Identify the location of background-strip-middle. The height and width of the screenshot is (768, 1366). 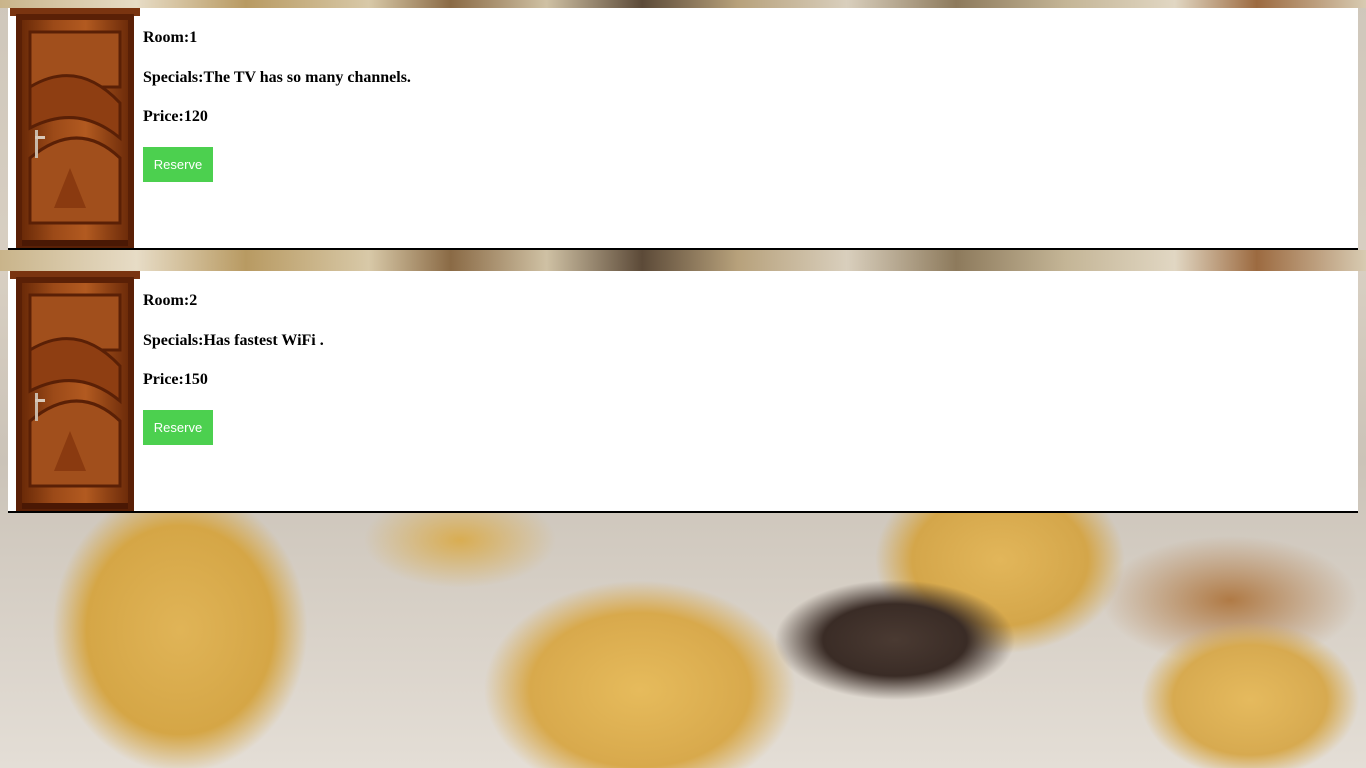
(683, 260).